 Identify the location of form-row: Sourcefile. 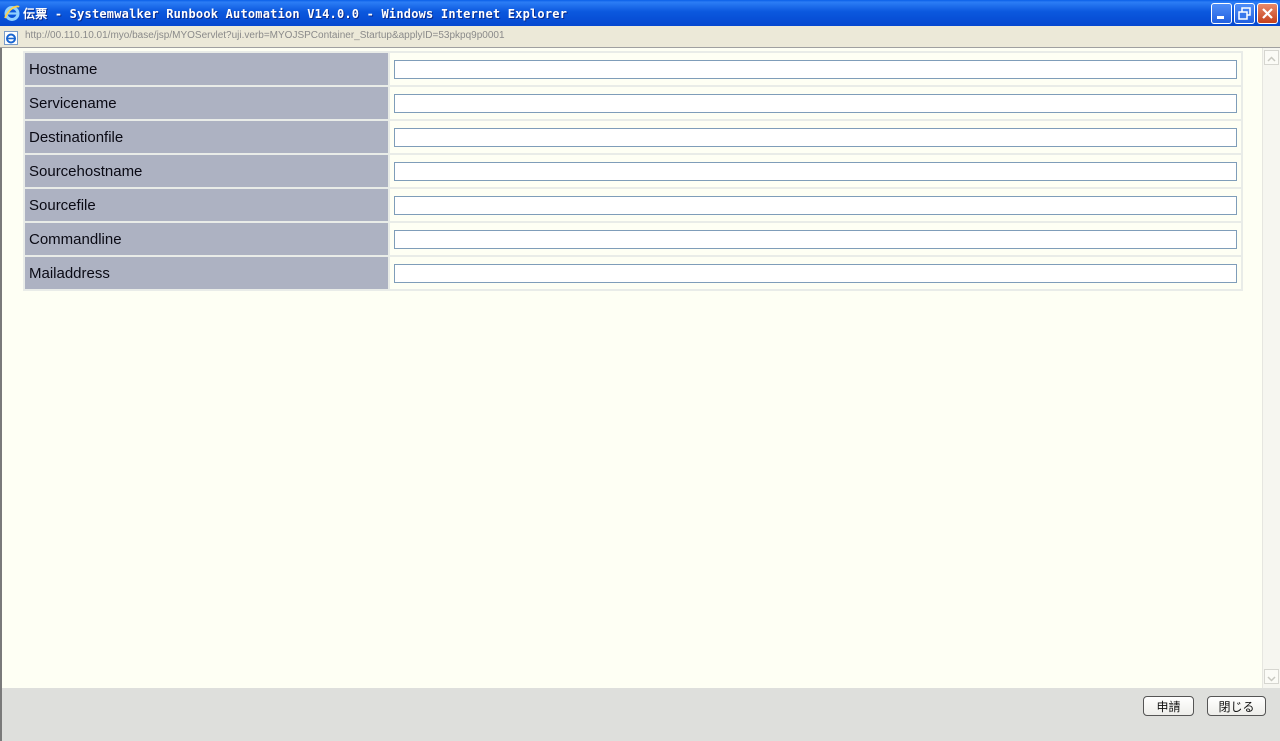
(633, 205).